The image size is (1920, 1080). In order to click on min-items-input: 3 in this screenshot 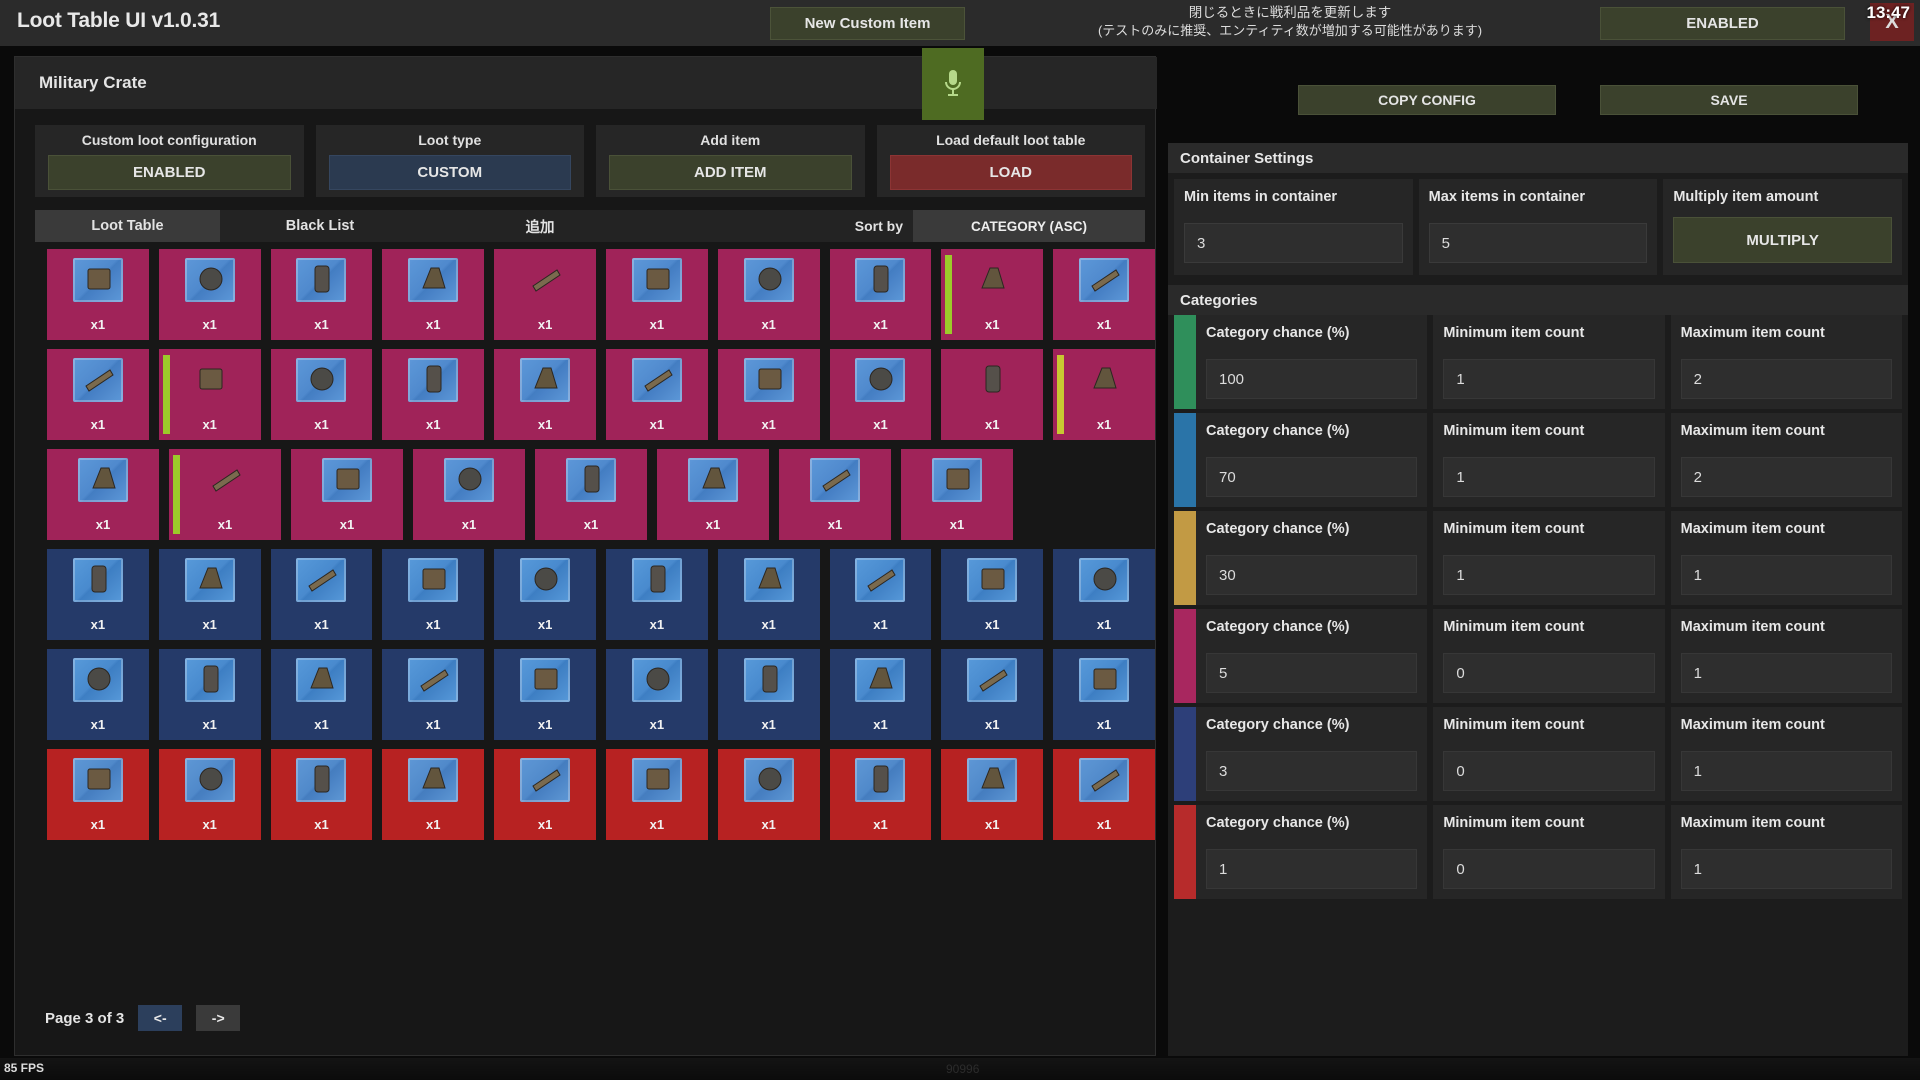, I will do `click(1293, 243)`.